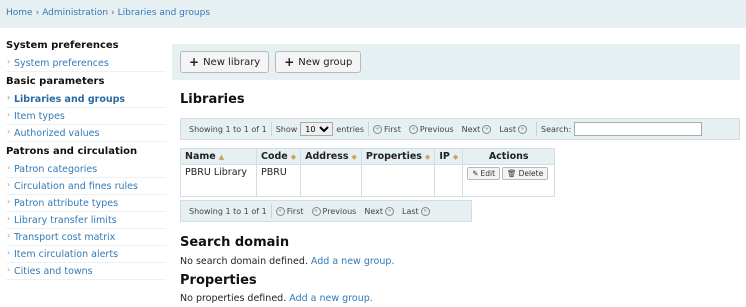 This screenshot has height=307, width=746. What do you see at coordinates (638, 129) in the screenshot?
I see `search-input` at bounding box center [638, 129].